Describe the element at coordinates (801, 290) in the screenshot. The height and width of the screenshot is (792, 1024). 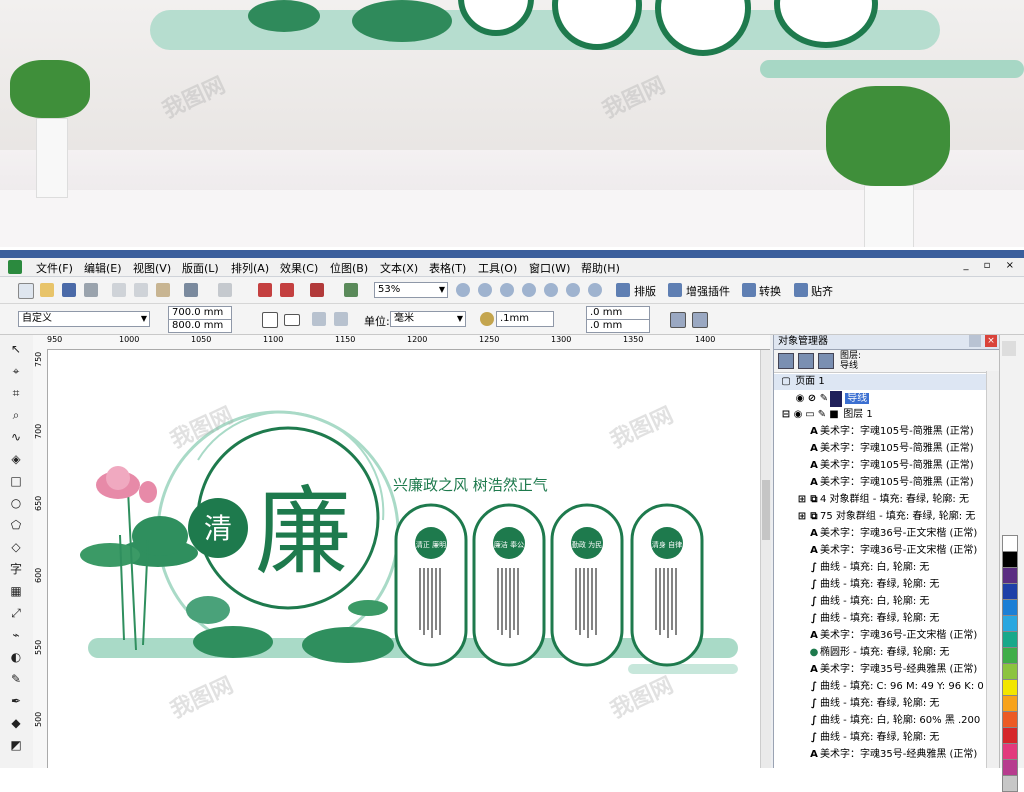
I see `snap-icon` at that location.